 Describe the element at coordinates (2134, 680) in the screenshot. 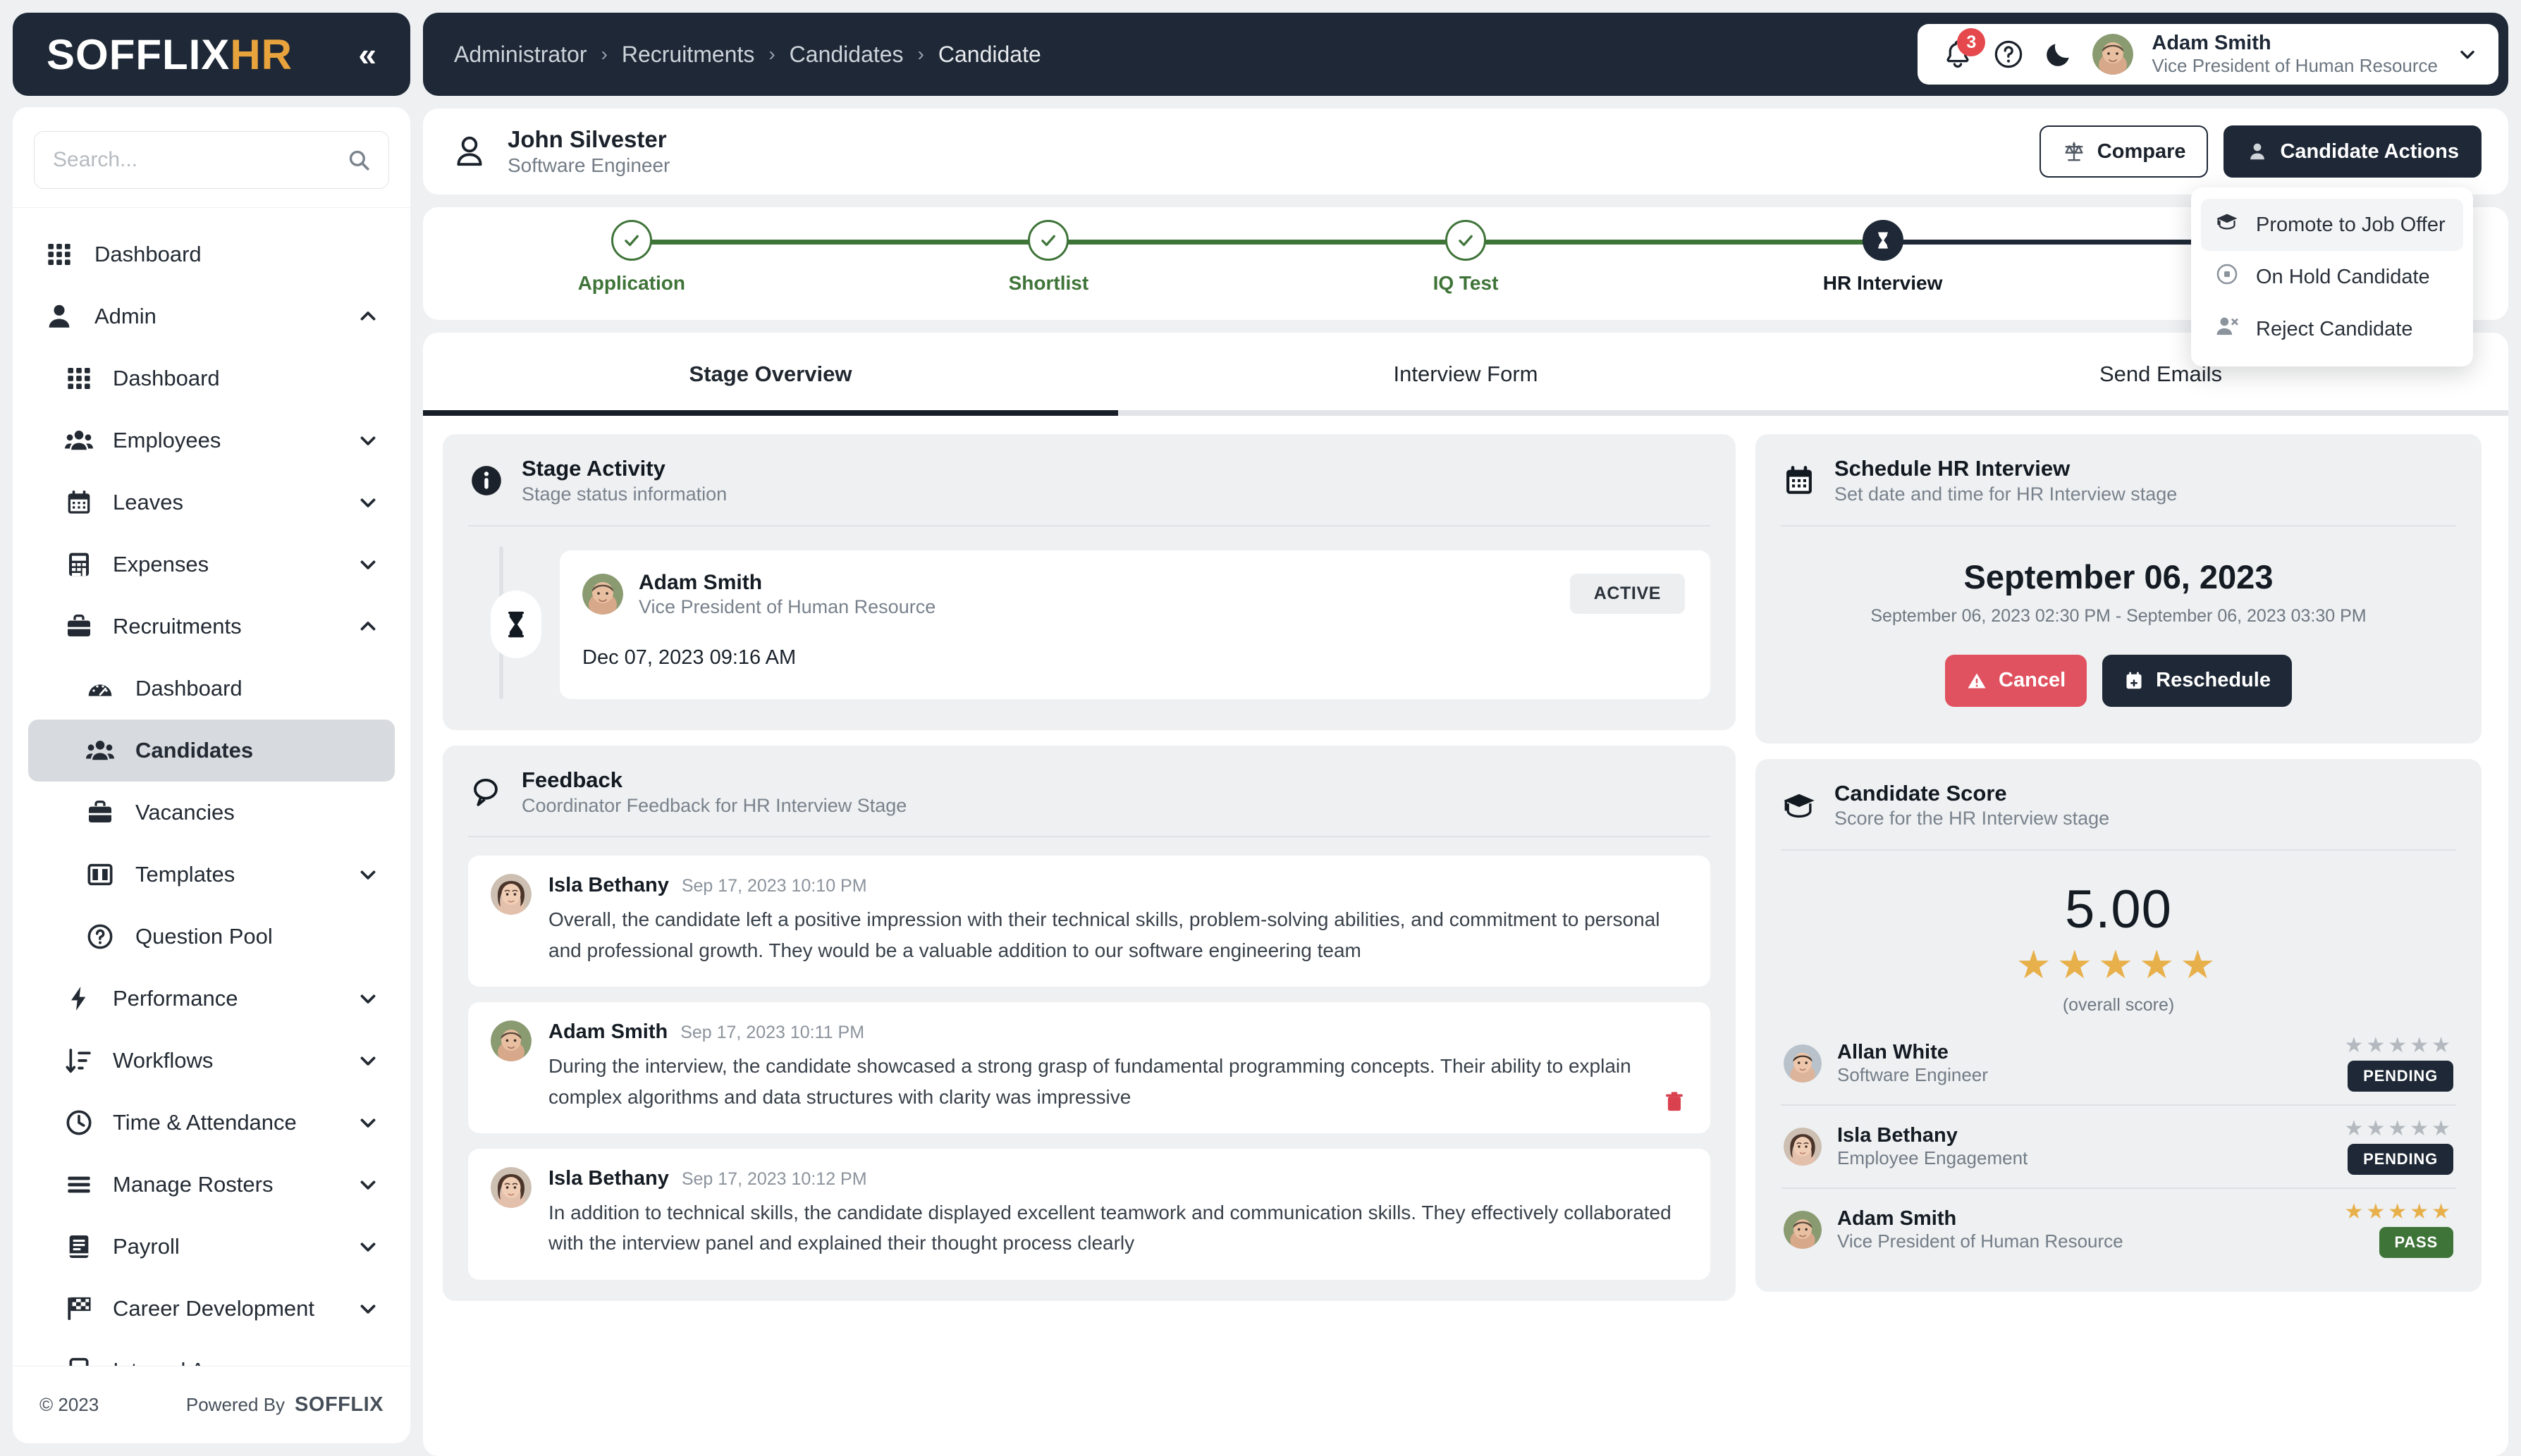

I see `calendar-plus-icon` at that location.